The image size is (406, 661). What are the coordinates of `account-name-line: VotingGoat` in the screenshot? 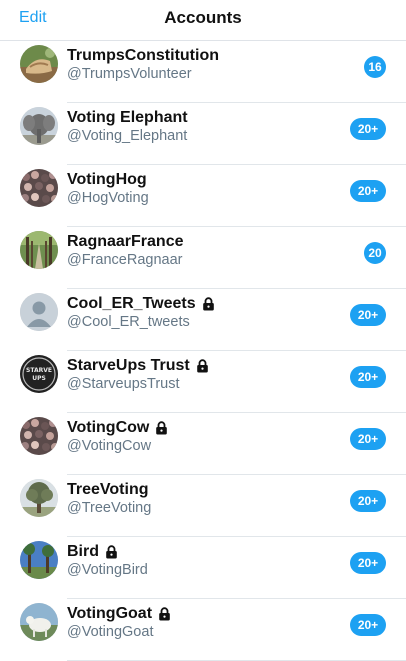 It's located at (119, 614).